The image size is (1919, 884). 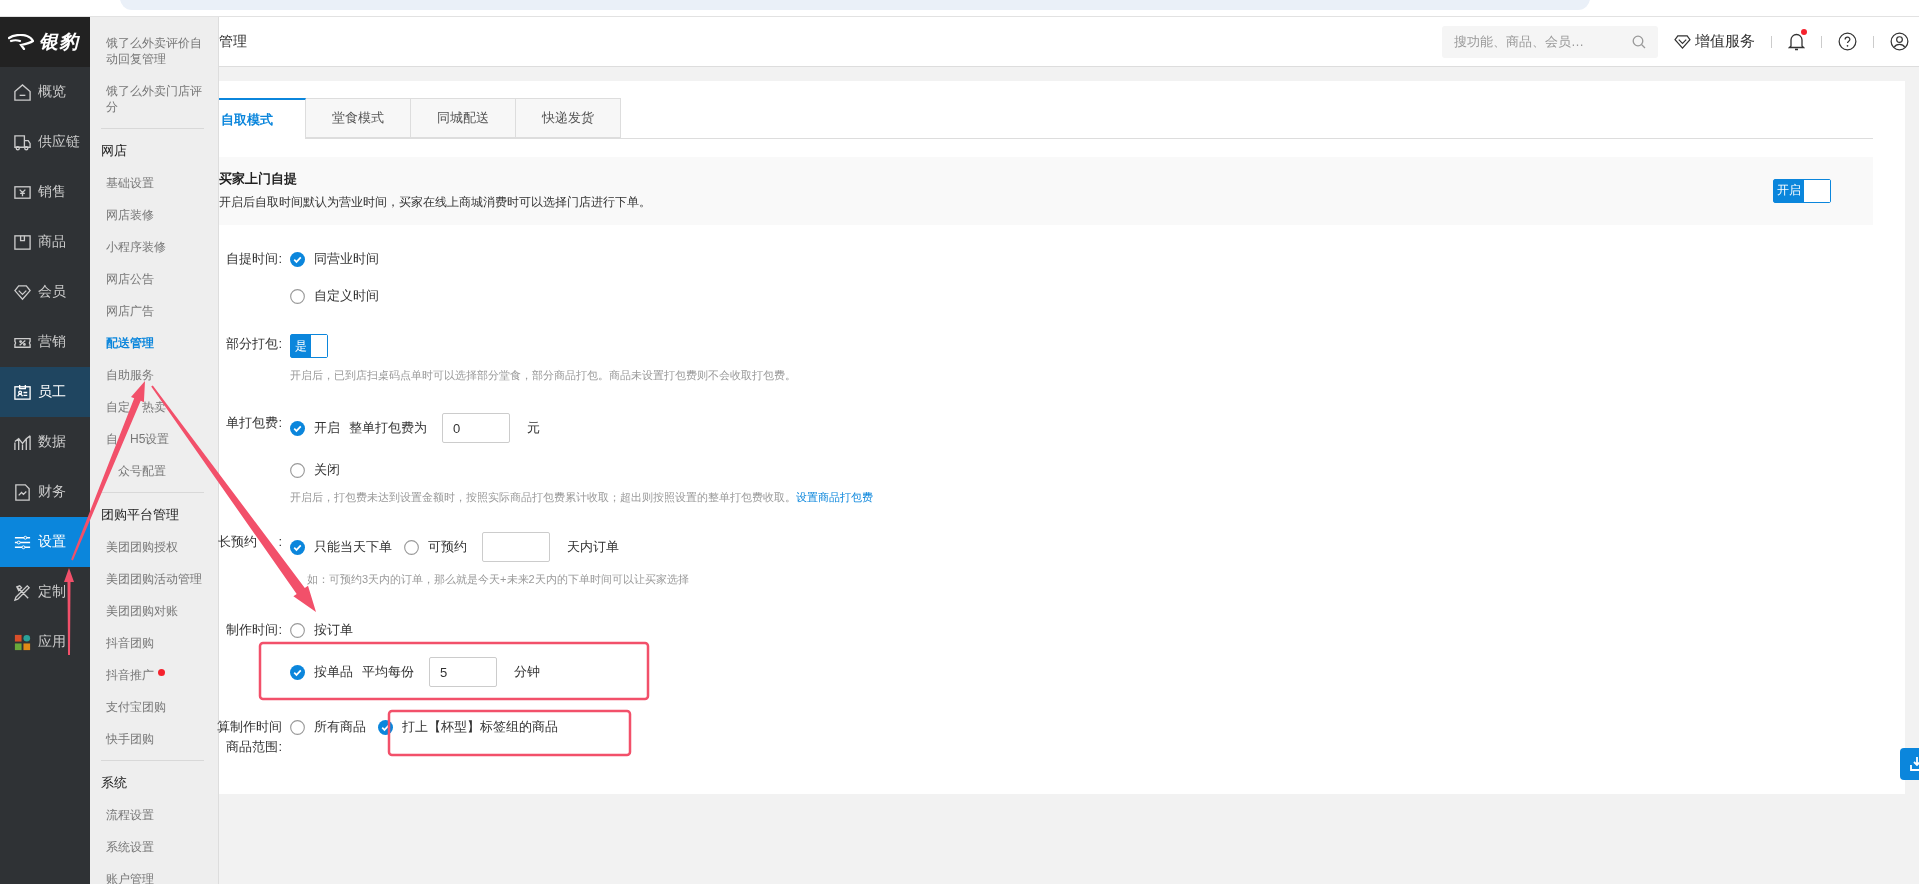 I want to click on field-label: 制作时间:, so click(x=254, y=630).